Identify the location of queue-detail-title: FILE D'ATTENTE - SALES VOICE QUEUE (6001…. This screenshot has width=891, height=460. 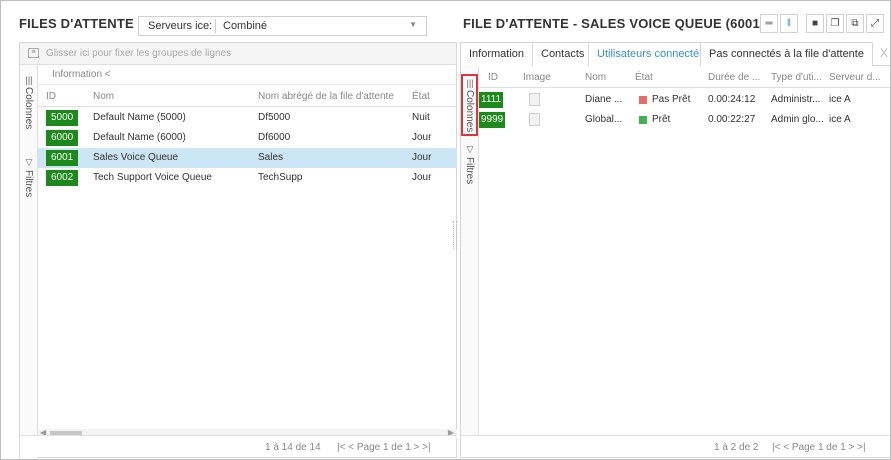
(614, 23).